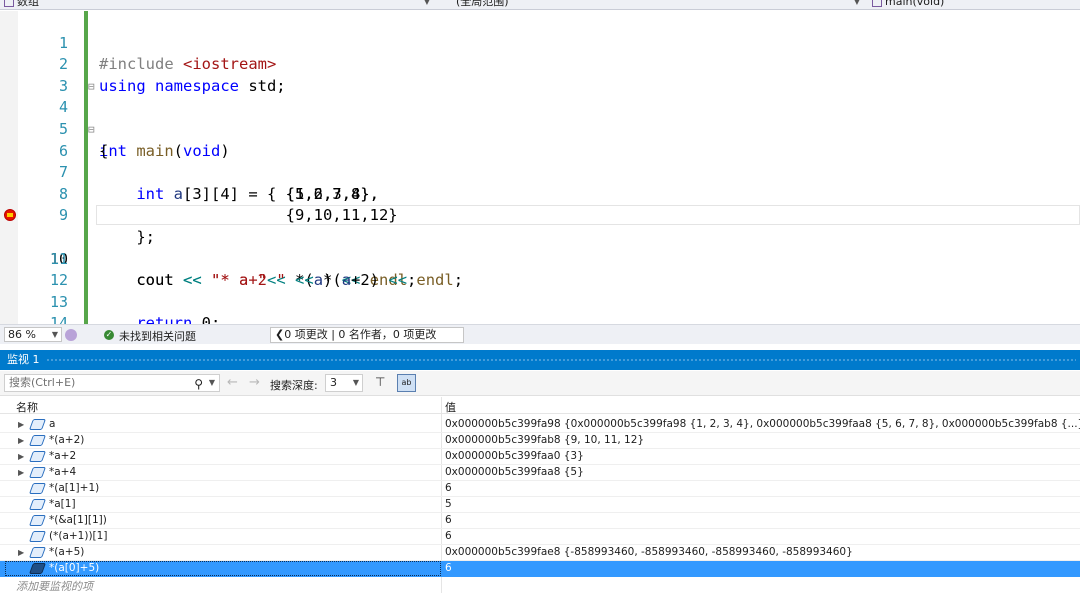  I want to click on git-changes-indicator: ❮0 项更改 | 0 名作者，0 项更改, so click(367, 335).